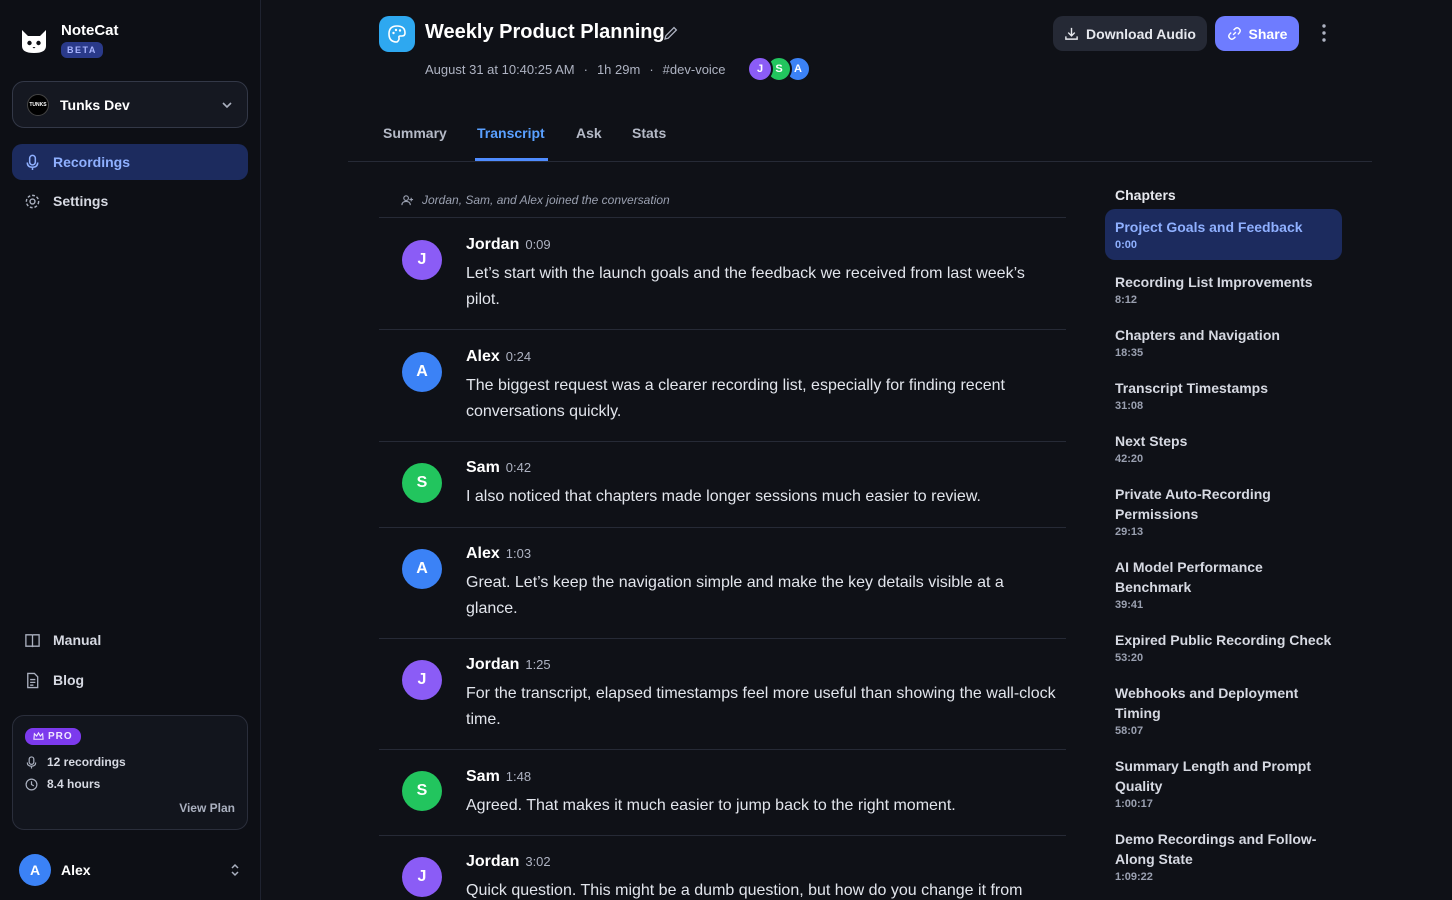 The image size is (1452, 900). I want to click on chapter-title: Demo Recordings and Follow-Along State, so click(1216, 849).